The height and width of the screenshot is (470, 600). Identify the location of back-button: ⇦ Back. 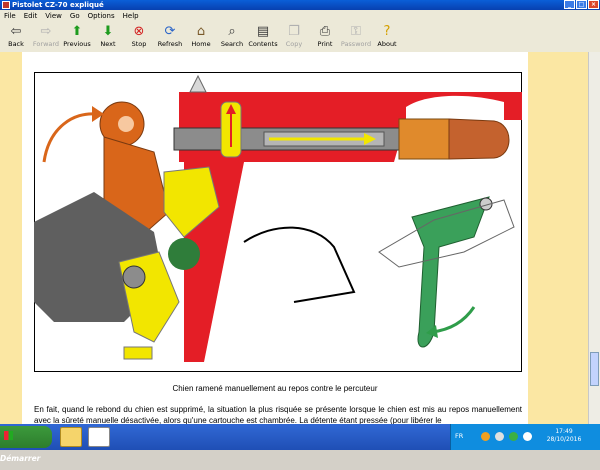
(16, 37).